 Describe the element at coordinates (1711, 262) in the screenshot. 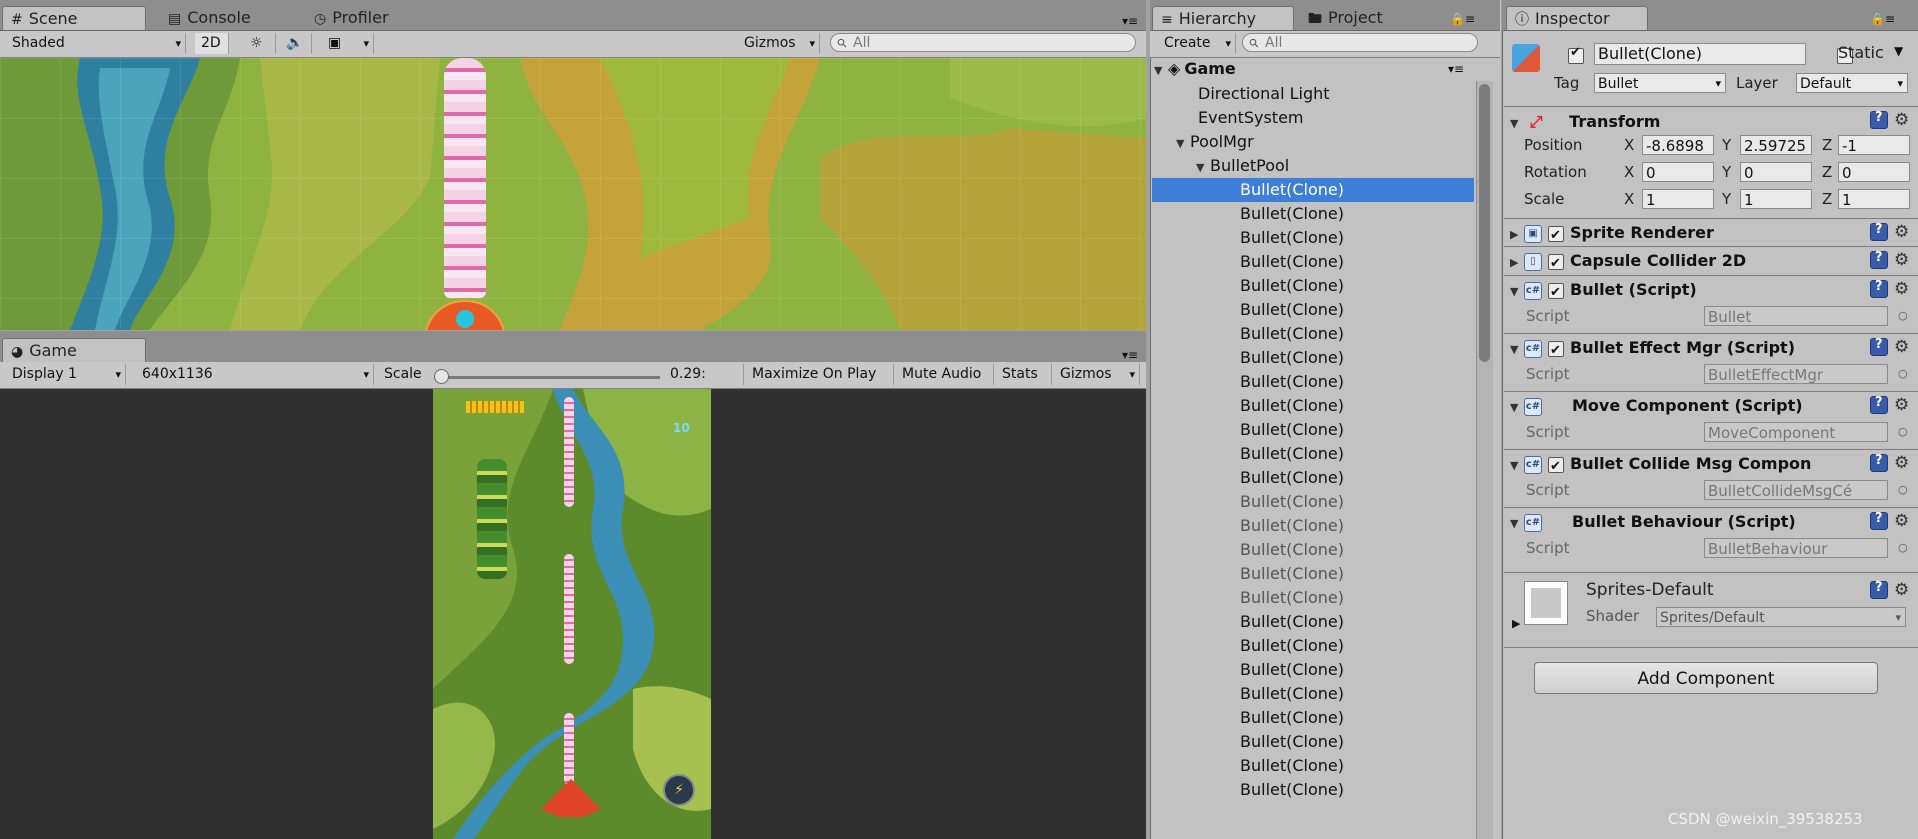

I see `component-header: ▶▯ Capsule Collider 2D` at that location.